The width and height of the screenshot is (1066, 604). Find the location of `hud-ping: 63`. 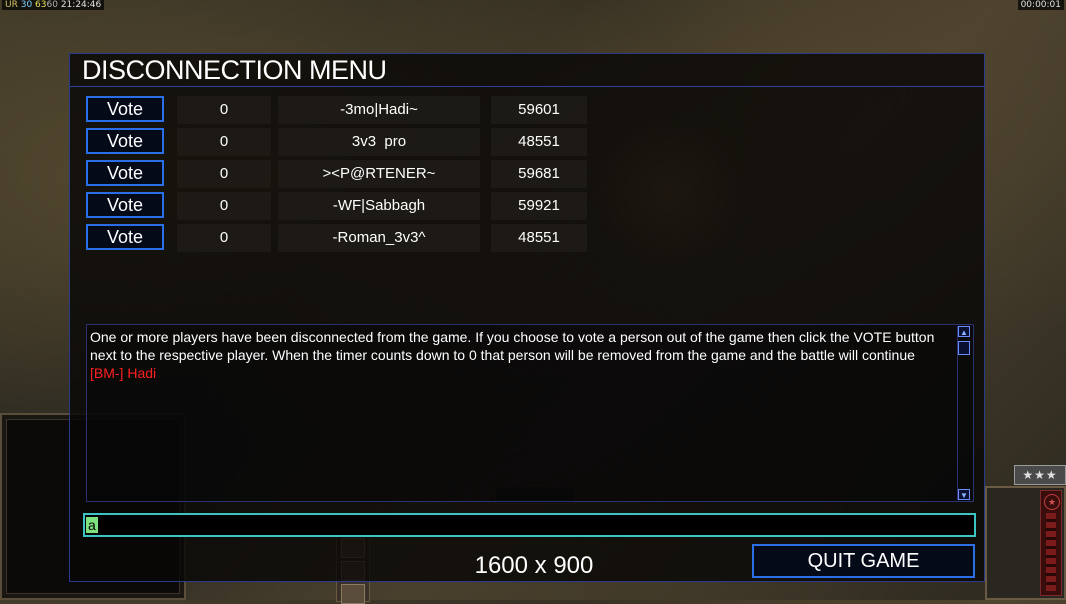

hud-ping: 63 is located at coordinates (41, 5).